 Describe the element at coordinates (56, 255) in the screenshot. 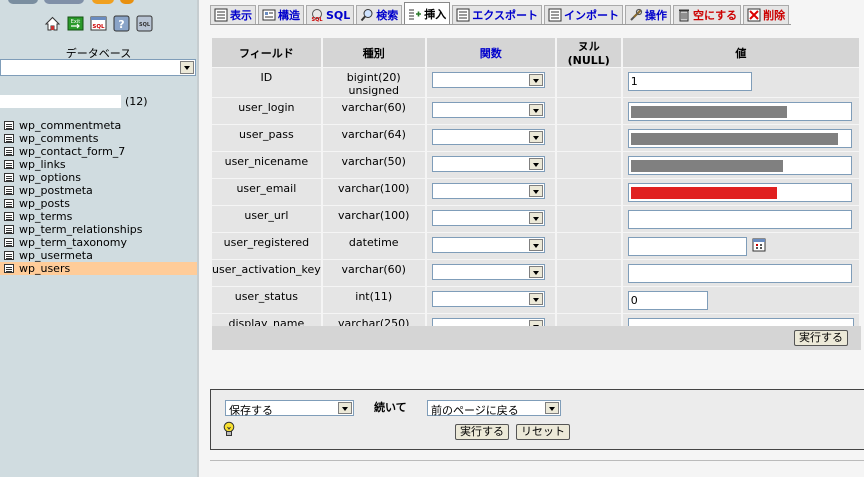

I see `table-name: wp_usermeta` at that location.